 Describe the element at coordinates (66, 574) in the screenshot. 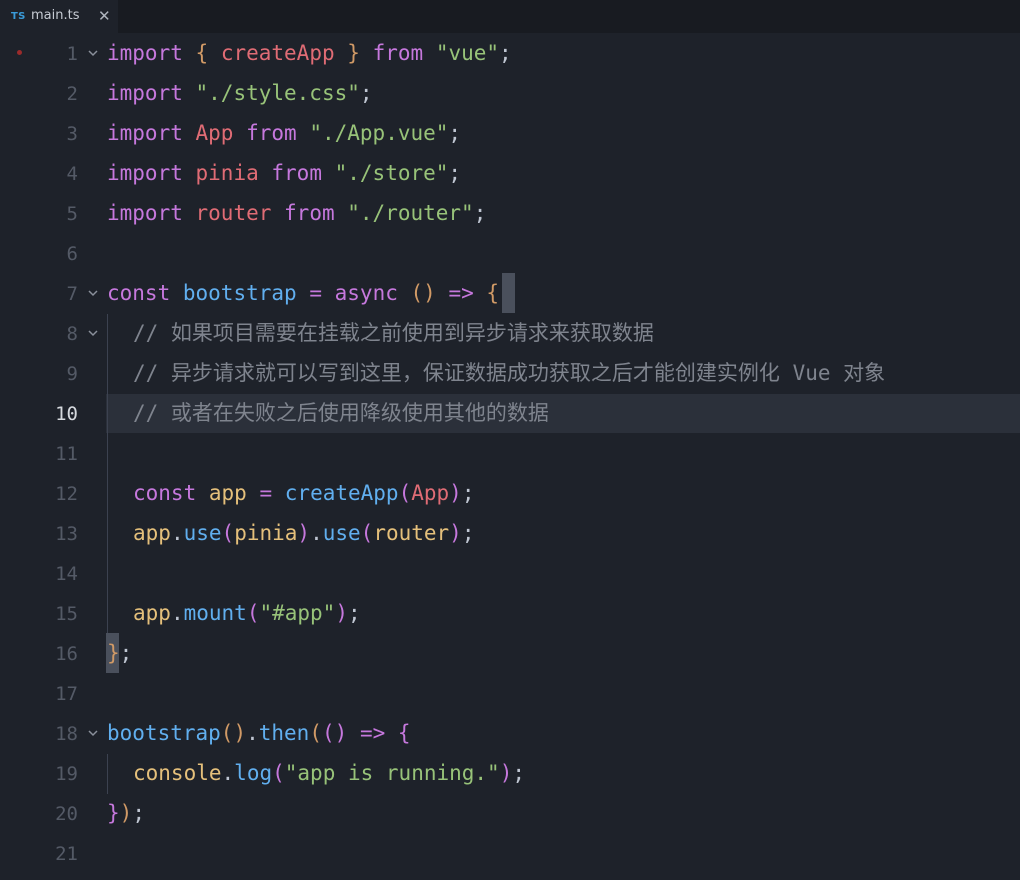

I see `line-number: 14` at that location.